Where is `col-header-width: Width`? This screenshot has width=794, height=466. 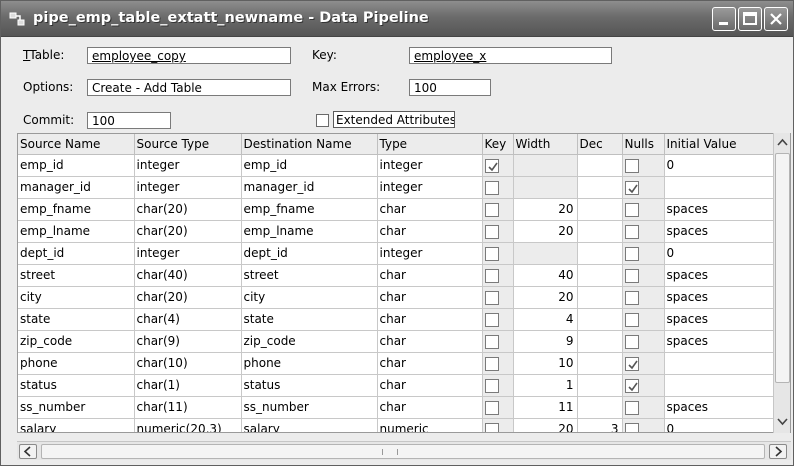 col-header-width: Width is located at coordinates (545, 144).